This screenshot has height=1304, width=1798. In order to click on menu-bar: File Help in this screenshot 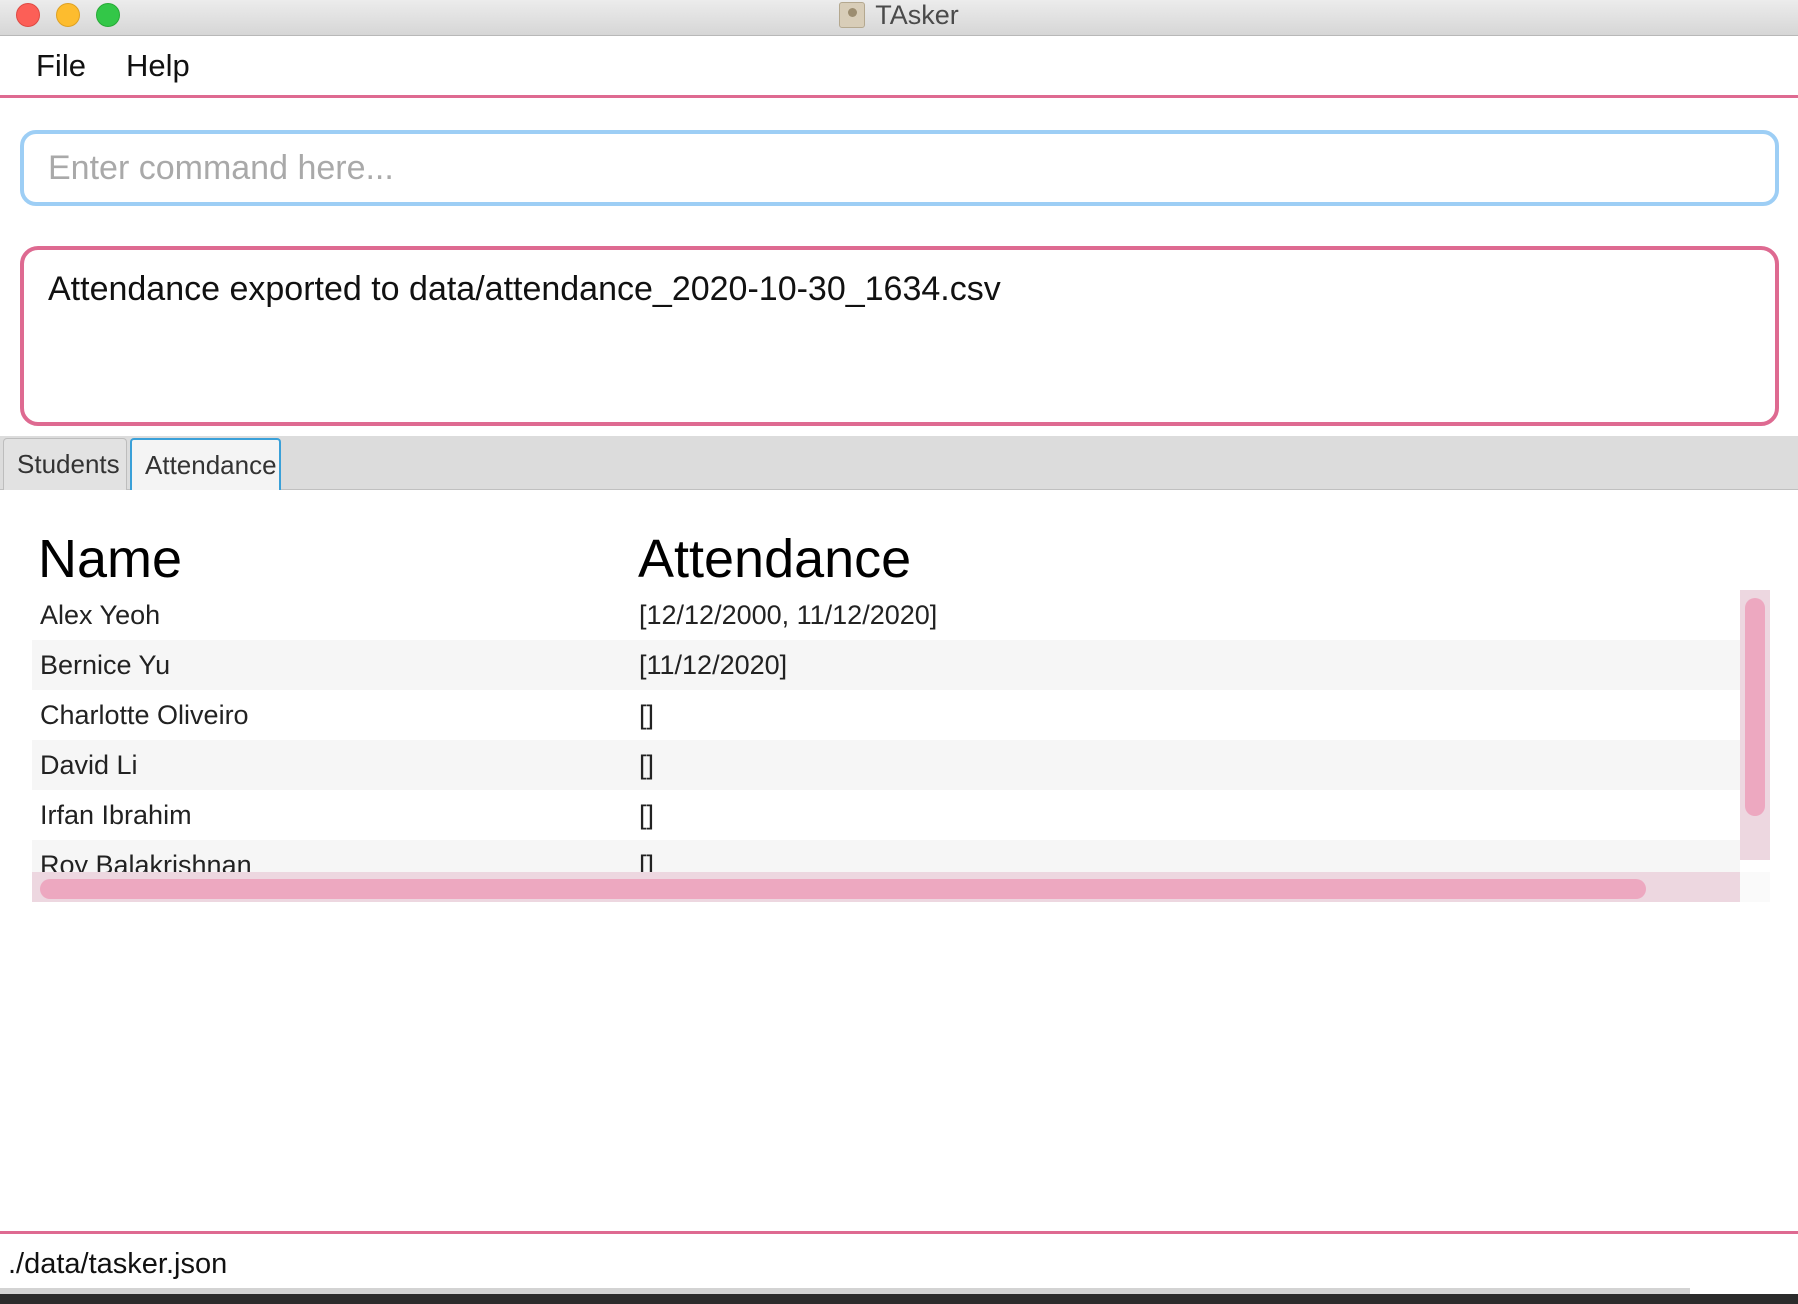, I will do `click(899, 67)`.